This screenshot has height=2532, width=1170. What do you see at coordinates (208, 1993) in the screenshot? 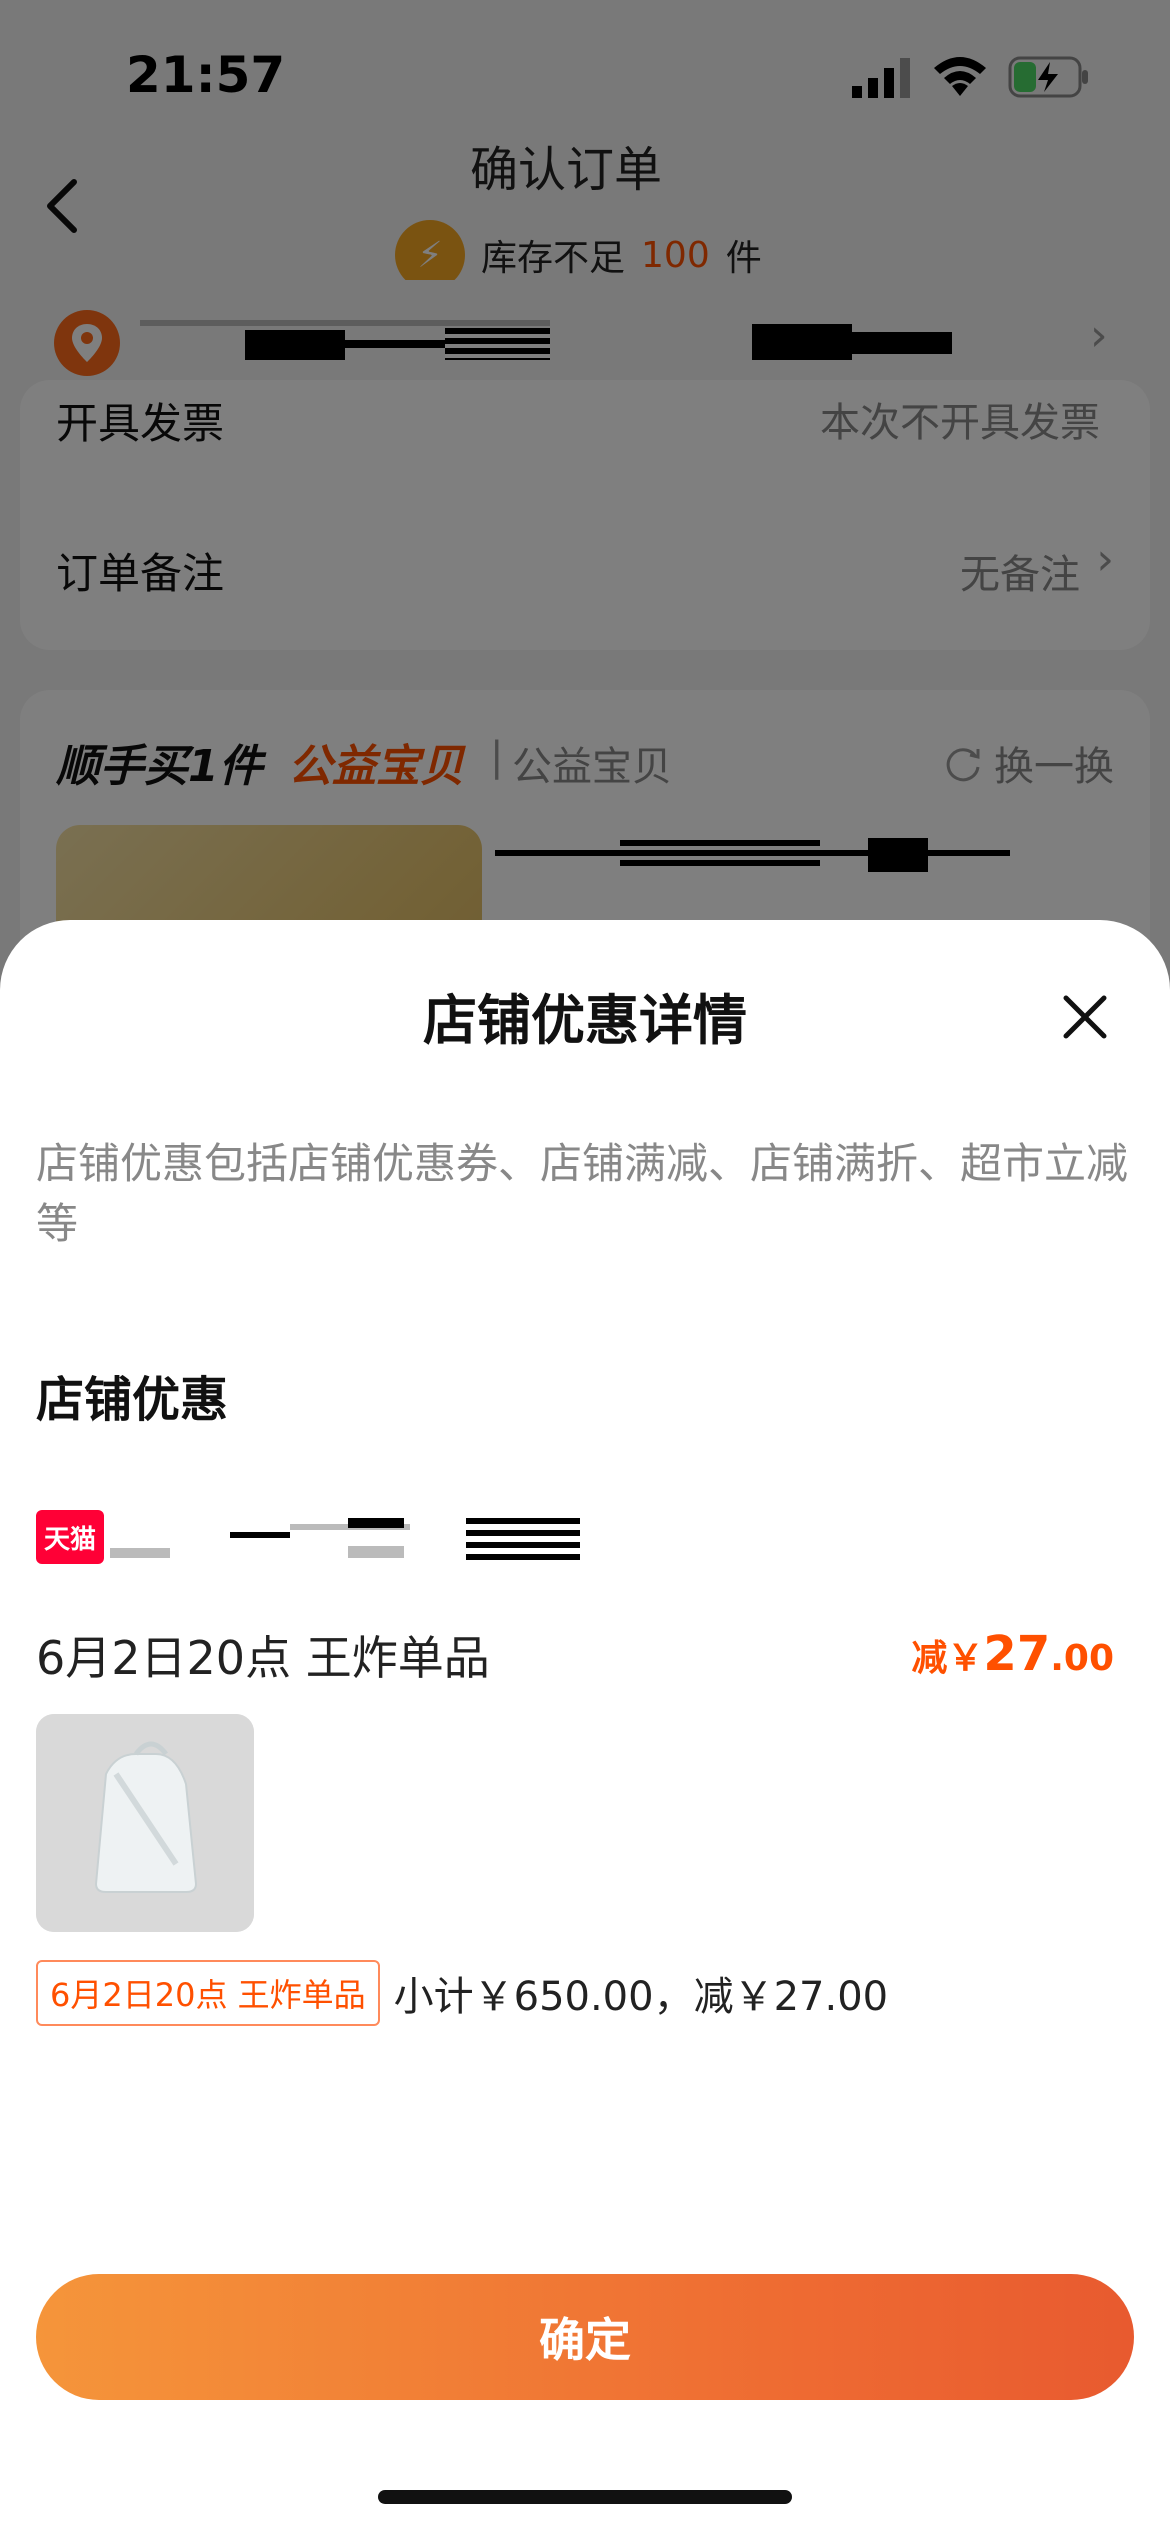
I see `event-tag: 6月2日20点 王炸单品` at bounding box center [208, 1993].